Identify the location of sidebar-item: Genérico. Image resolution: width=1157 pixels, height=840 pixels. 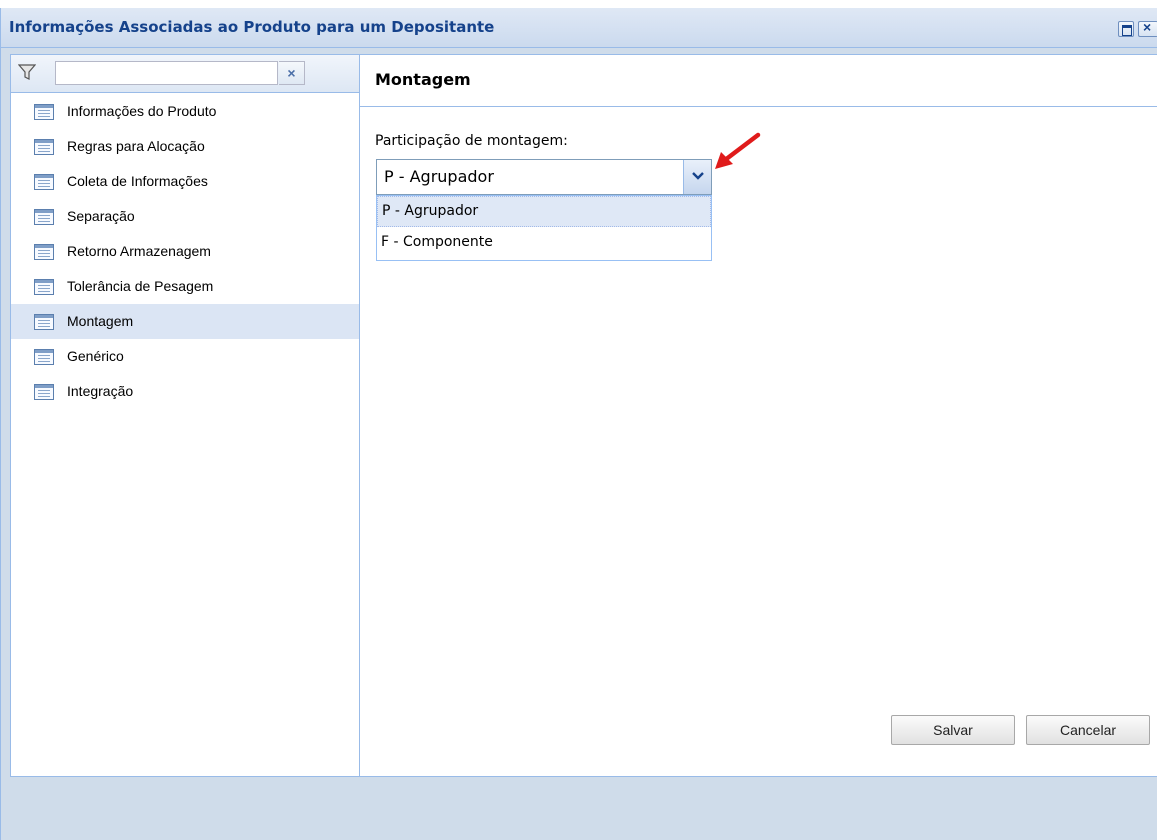
(185, 356).